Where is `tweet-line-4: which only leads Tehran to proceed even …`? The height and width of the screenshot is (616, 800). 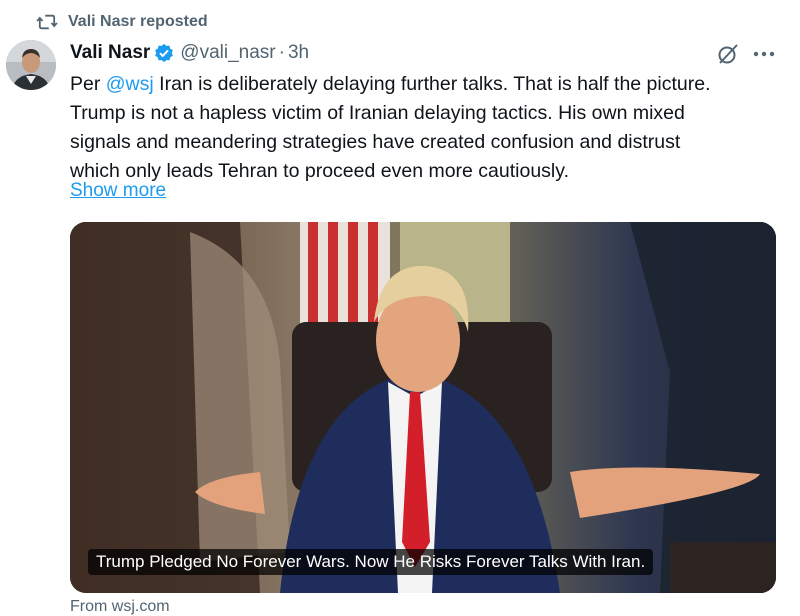 tweet-line-4: which only leads Tehran to proceed even … is located at coordinates (319, 171).